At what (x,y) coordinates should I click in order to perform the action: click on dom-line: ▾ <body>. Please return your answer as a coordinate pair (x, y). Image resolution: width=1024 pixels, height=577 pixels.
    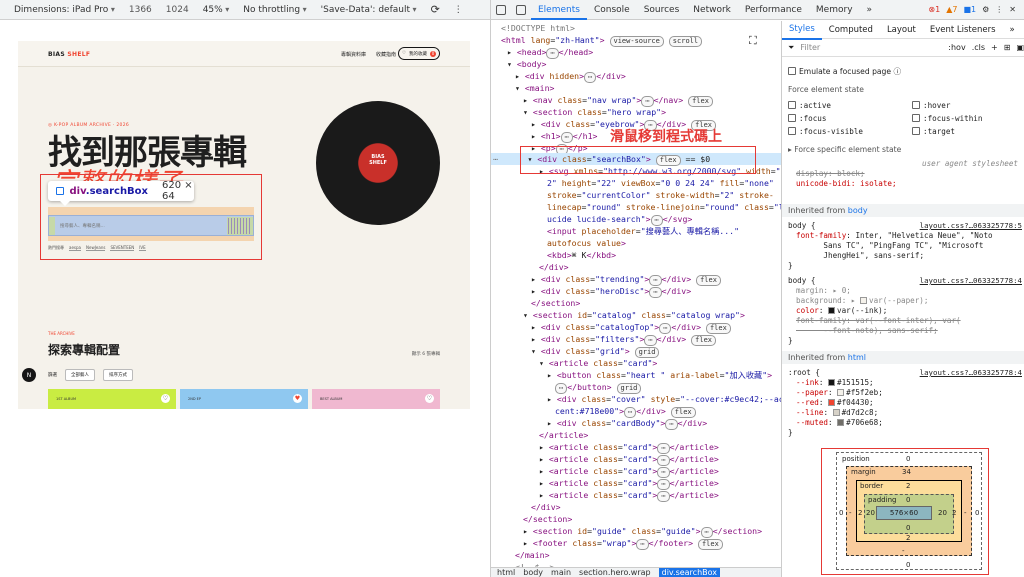
    Looking at the image, I should click on (526, 65).